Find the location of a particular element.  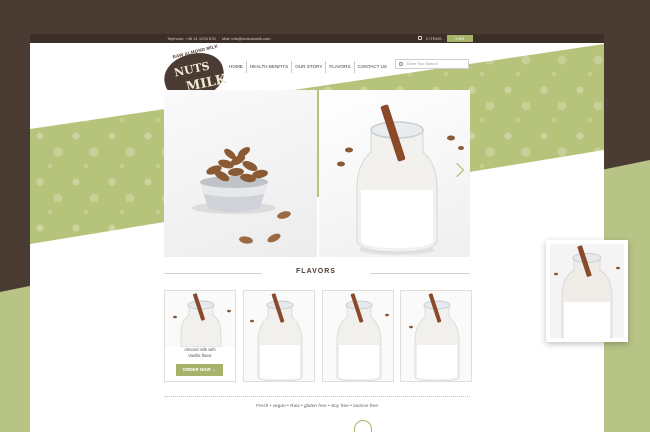

floating-preview-card is located at coordinates (587, 291).